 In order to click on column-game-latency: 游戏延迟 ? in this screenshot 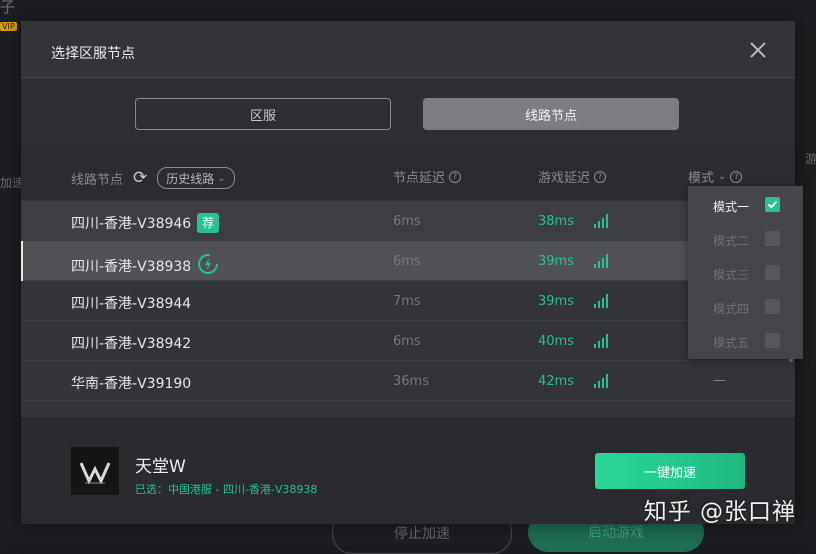, I will do `click(572, 176)`.